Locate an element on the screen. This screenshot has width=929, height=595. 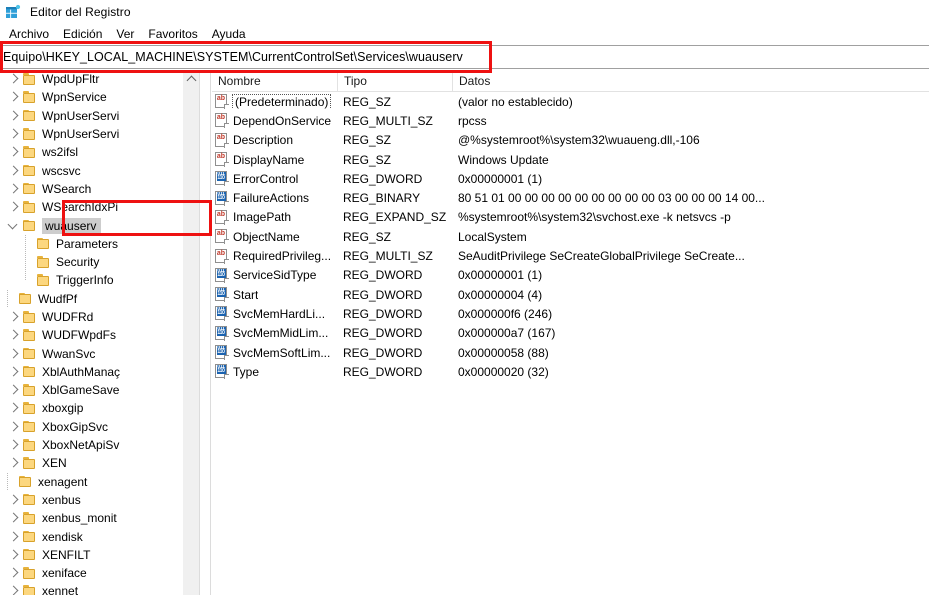
chevron-down-icon is located at coordinates (14, 226).